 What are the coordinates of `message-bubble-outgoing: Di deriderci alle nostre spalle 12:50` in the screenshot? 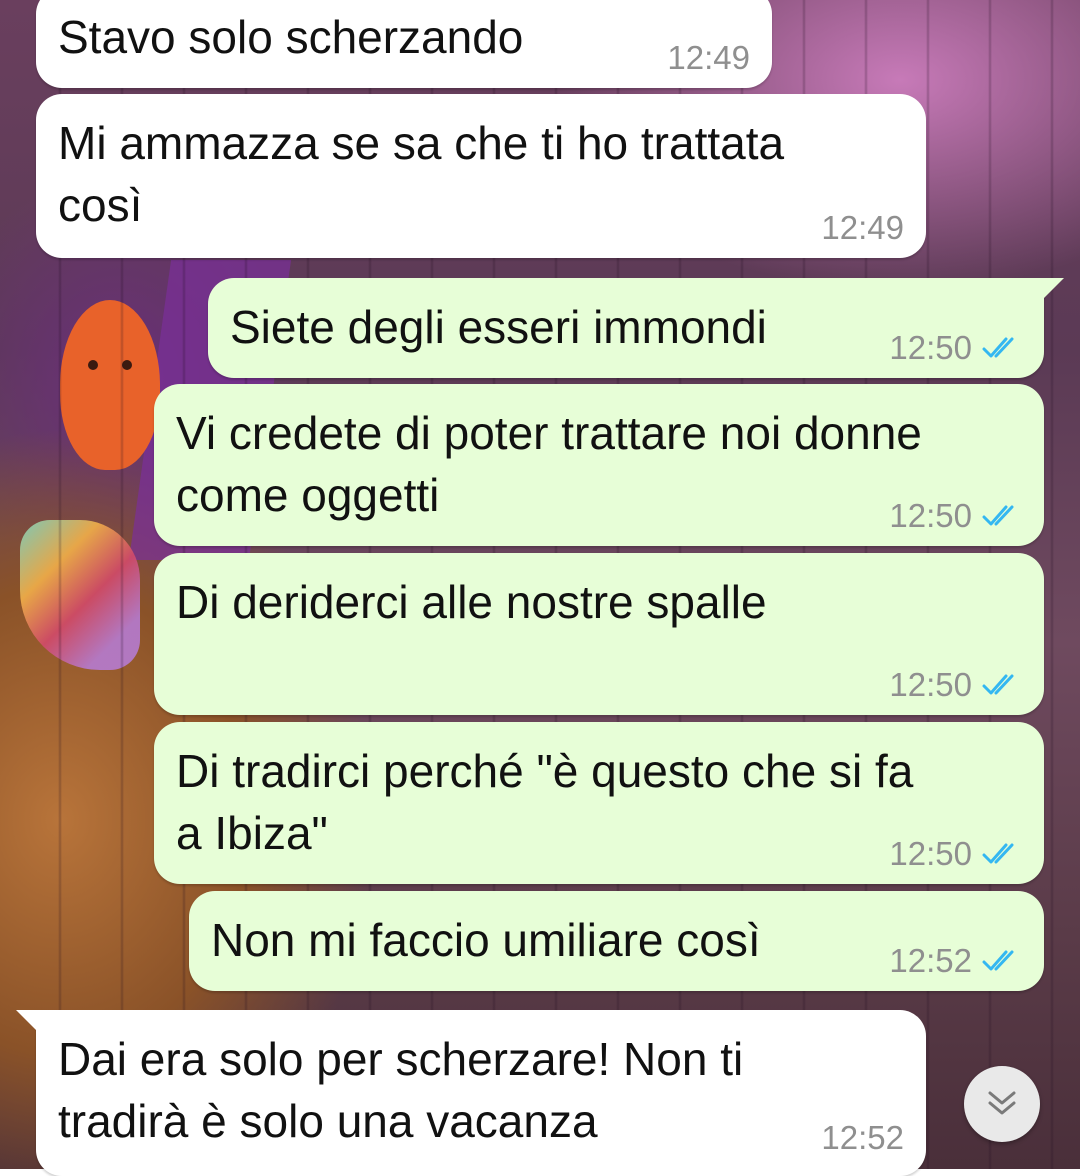 It's located at (599, 634).